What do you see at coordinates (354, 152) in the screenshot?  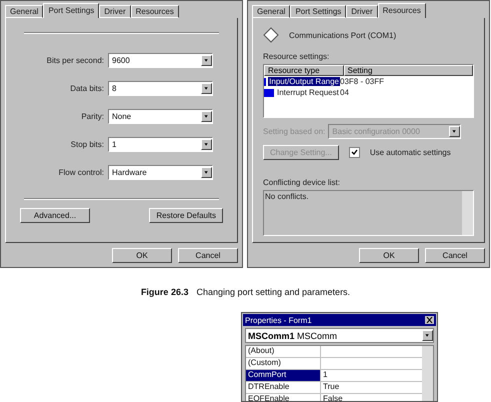 I see `checkbox` at bounding box center [354, 152].